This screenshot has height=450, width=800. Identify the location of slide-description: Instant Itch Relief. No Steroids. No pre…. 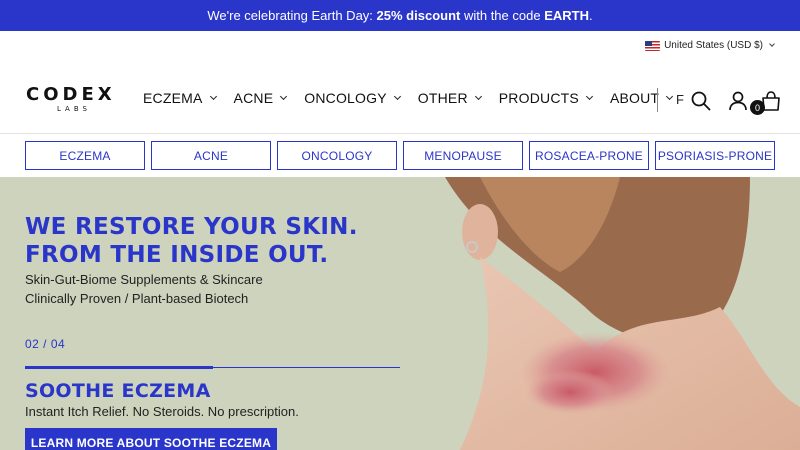
(162, 411).